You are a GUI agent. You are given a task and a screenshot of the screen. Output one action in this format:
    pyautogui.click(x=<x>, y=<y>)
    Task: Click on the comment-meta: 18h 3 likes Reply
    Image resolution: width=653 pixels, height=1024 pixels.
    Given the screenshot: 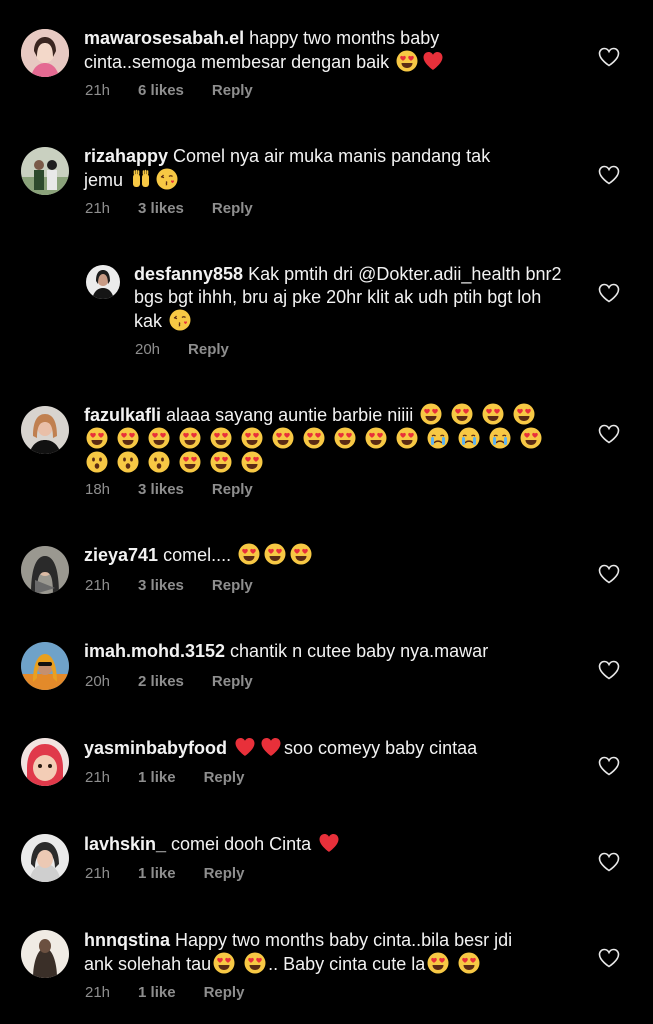 What is the action you would take?
    pyautogui.click(x=183, y=489)
    